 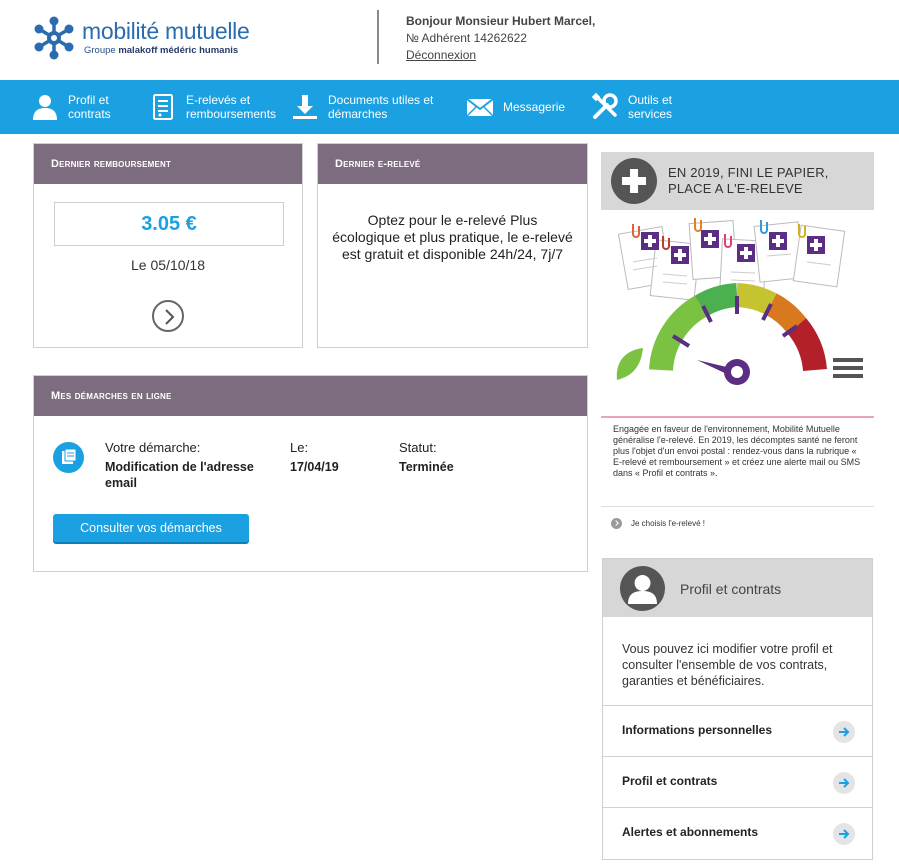 I want to click on nav-item-messagerie: Messagerie, so click(x=515, y=107).